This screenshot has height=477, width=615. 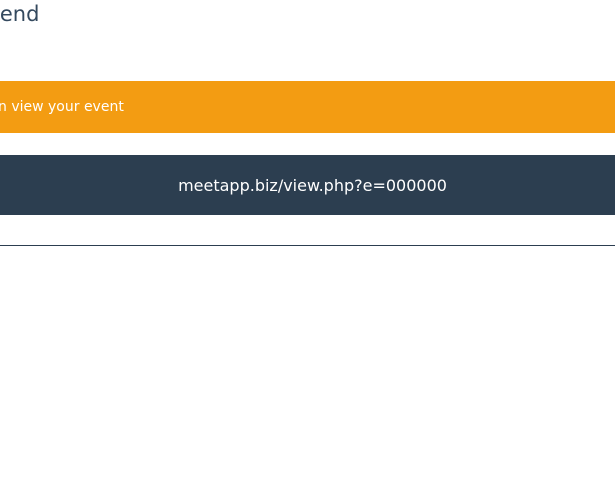 What do you see at coordinates (62, 107) in the screenshot?
I see `info-banner-text: n view your event` at bounding box center [62, 107].